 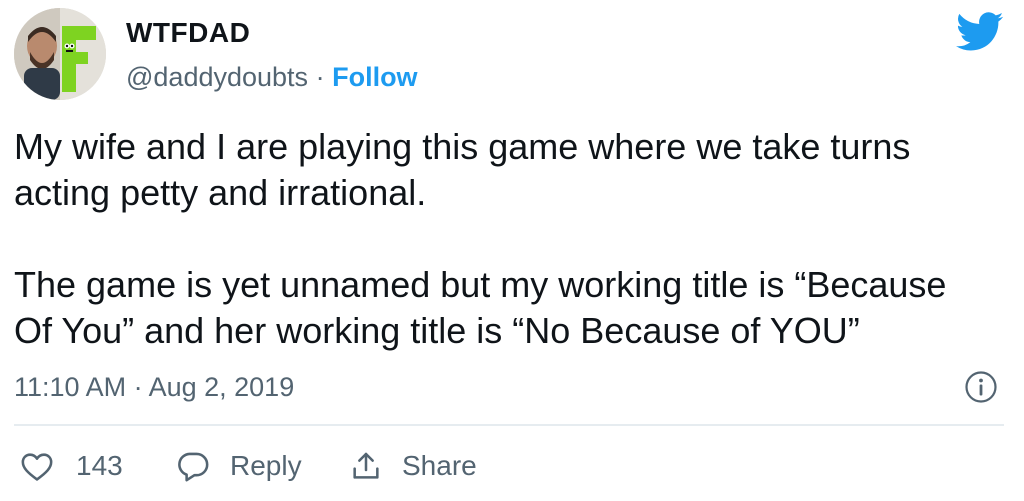 I want to click on follow-button: Follow, so click(x=374, y=77).